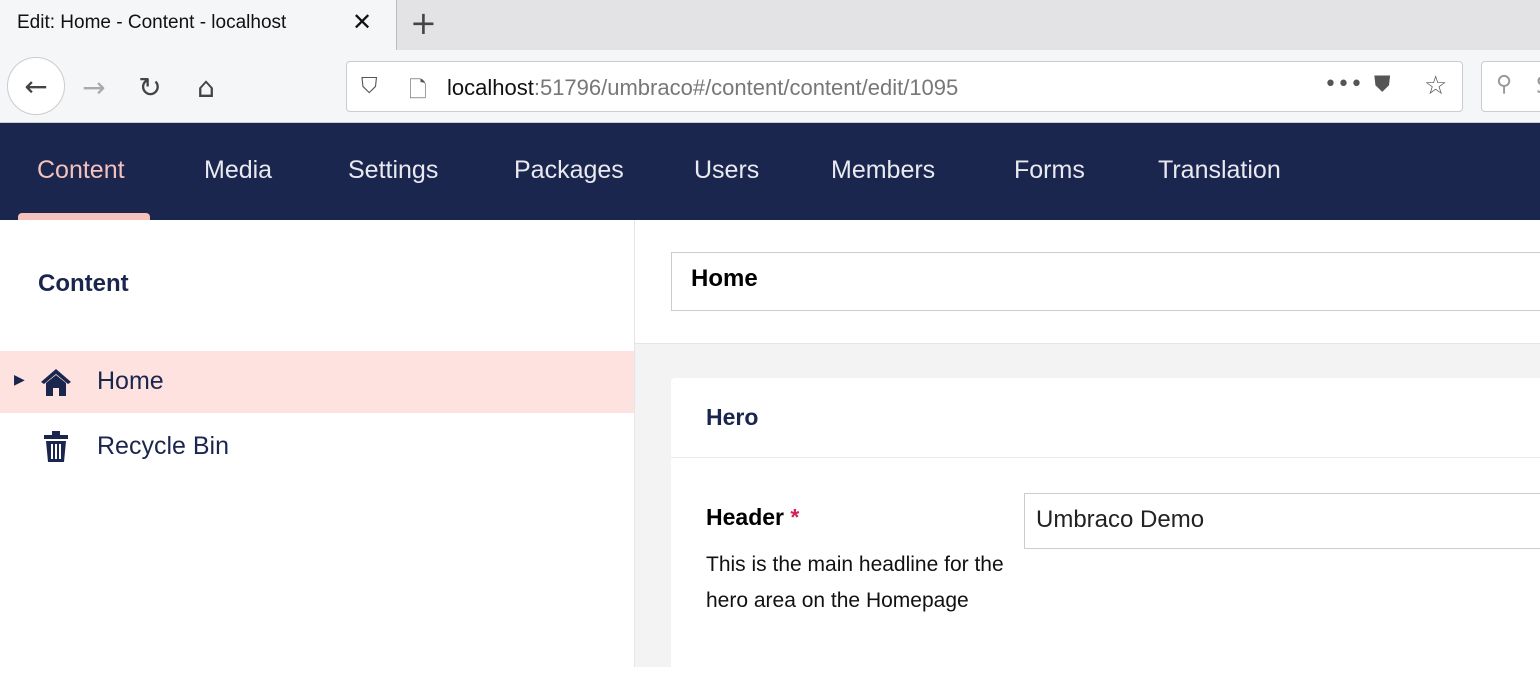 Image resolution: width=1540 pixels, height=678 pixels. What do you see at coordinates (753, 517) in the screenshot?
I see `property-label: Header *` at bounding box center [753, 517].